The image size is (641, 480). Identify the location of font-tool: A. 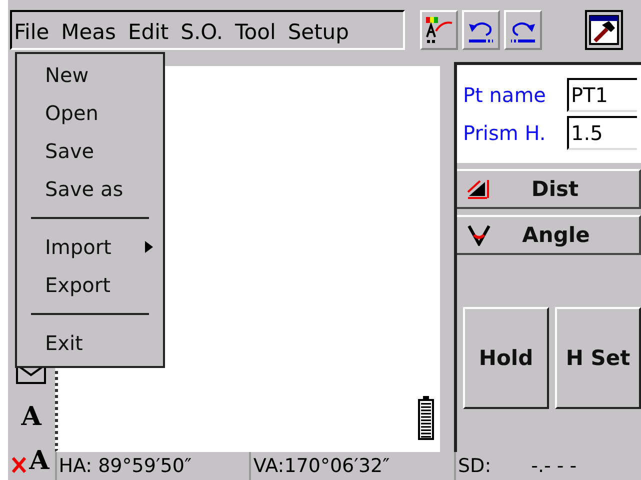
(31, 417).